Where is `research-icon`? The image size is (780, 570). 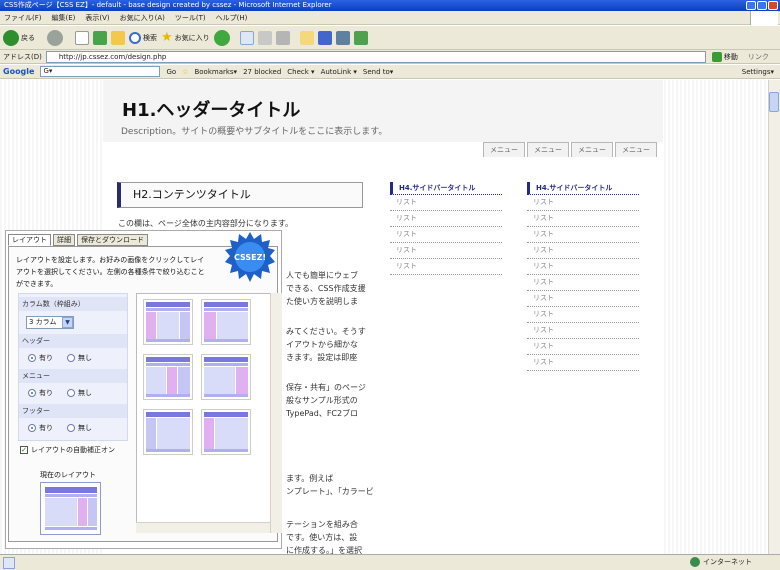
research-icon is located at coordinates (342, 37).